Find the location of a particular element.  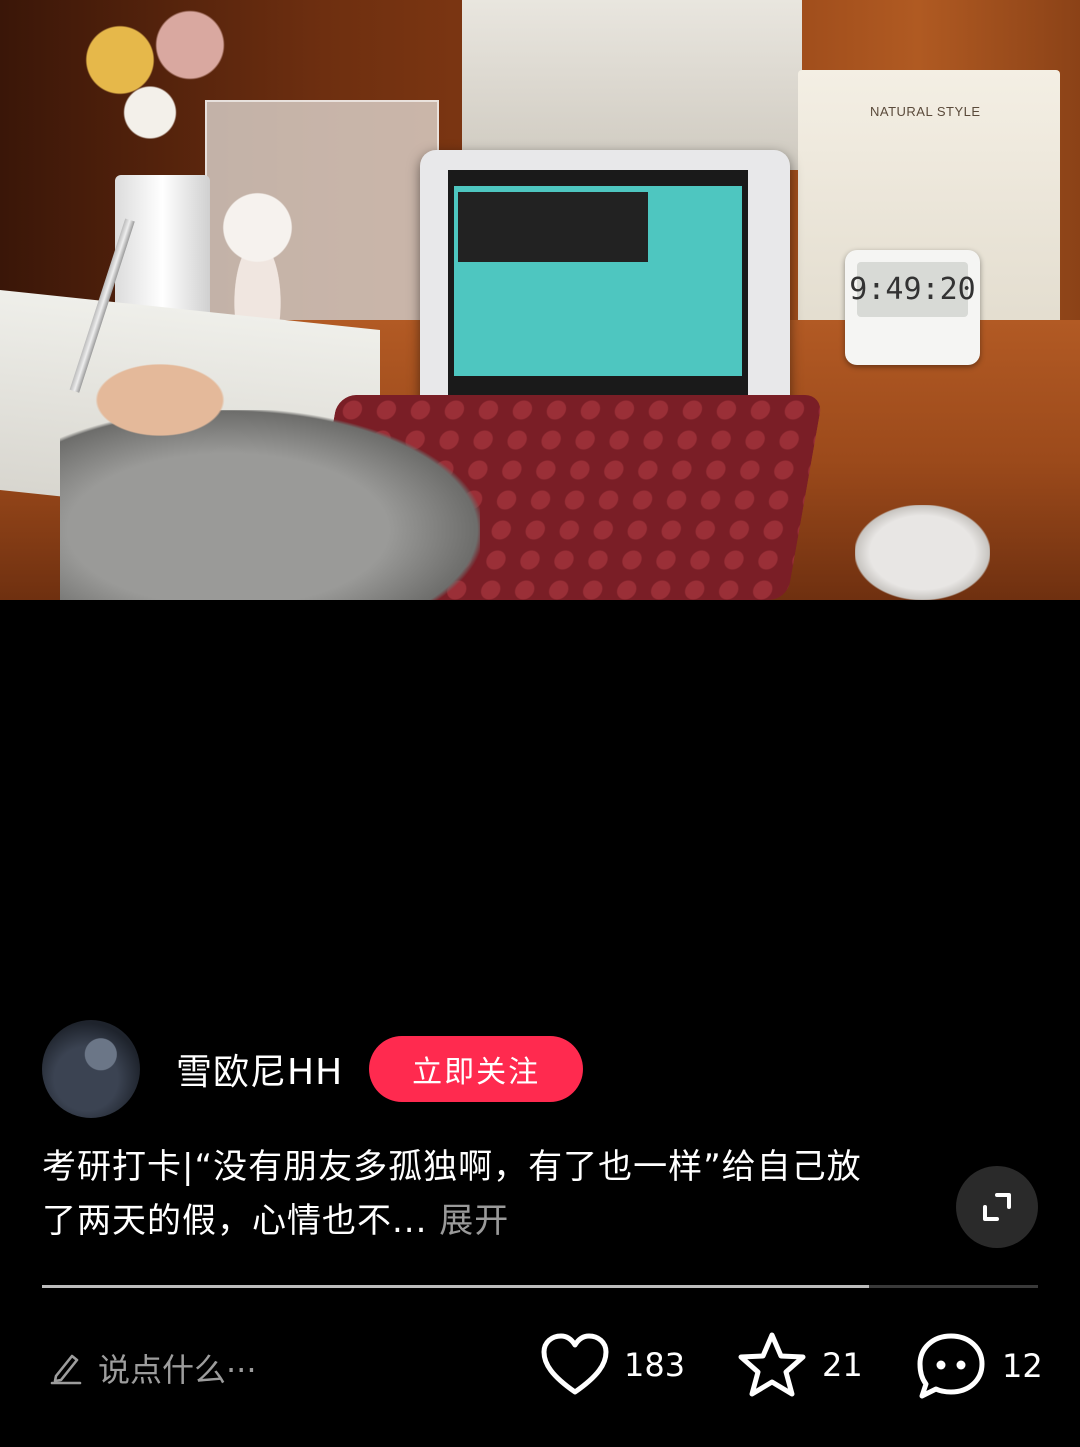

follow-button: 立即关注 is located at coordinates (476, 1069).